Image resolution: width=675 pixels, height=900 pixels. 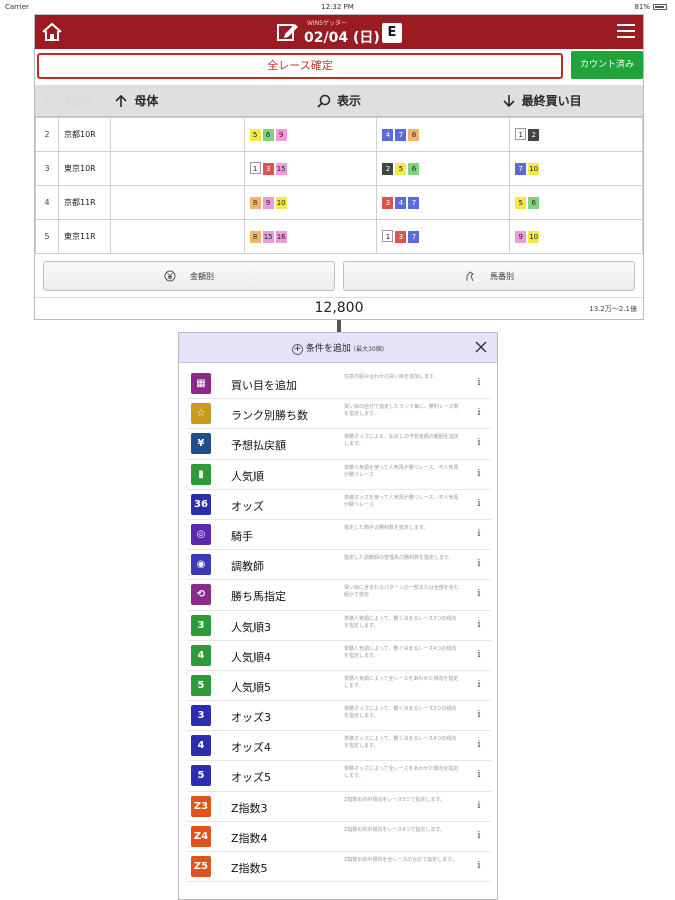 What do you see at coordinates (339, 308) in the screenshot?
I see `total-amount: 12,800` at bounding box center [339, 308].